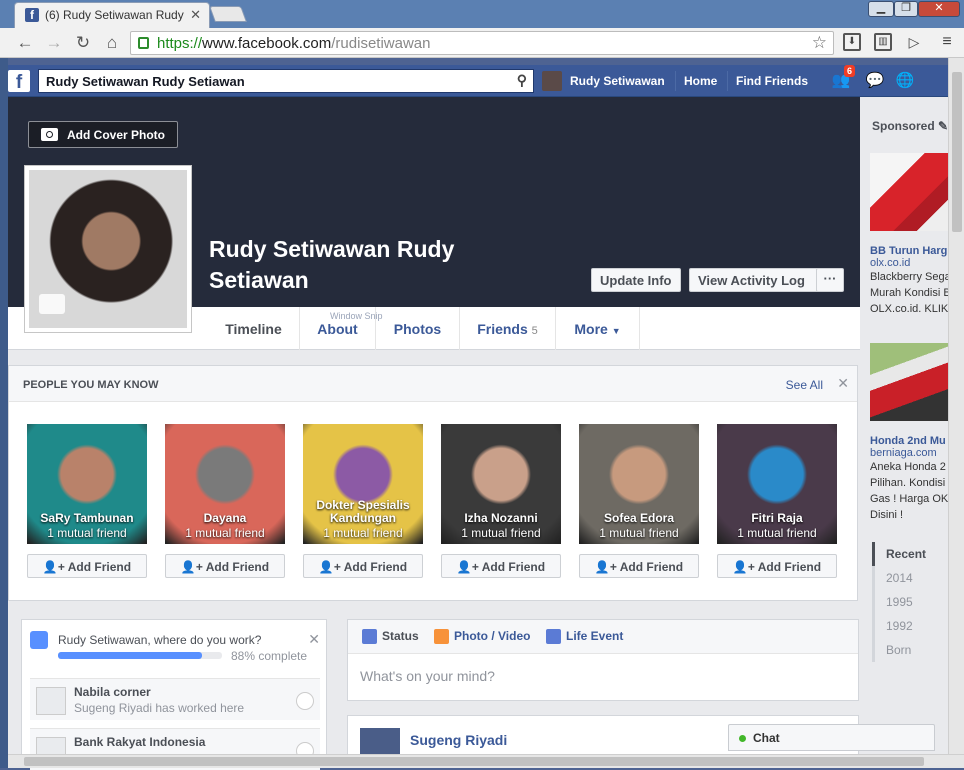 The width and height of the screenshot is (964, 770). What do you see at coordinates (501, 484) in the screenshot?
I see `person-photo: Izha Nozanni 1 mutual friend` at bounding box center [501, 484].